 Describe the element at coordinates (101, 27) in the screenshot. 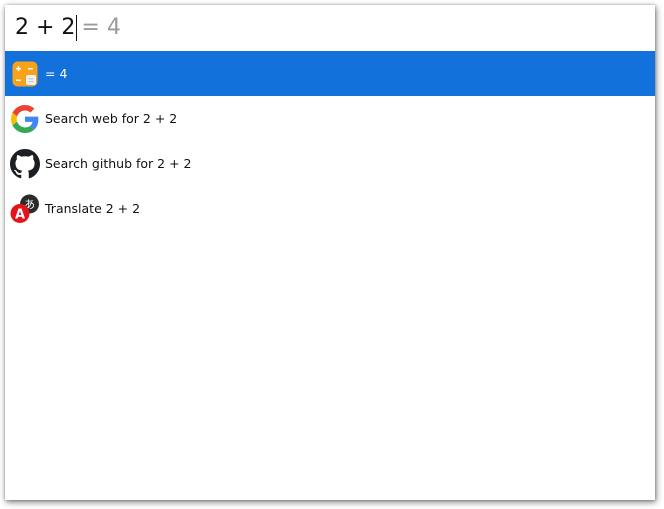

I see `inline-result-hint: = 4` at that location.